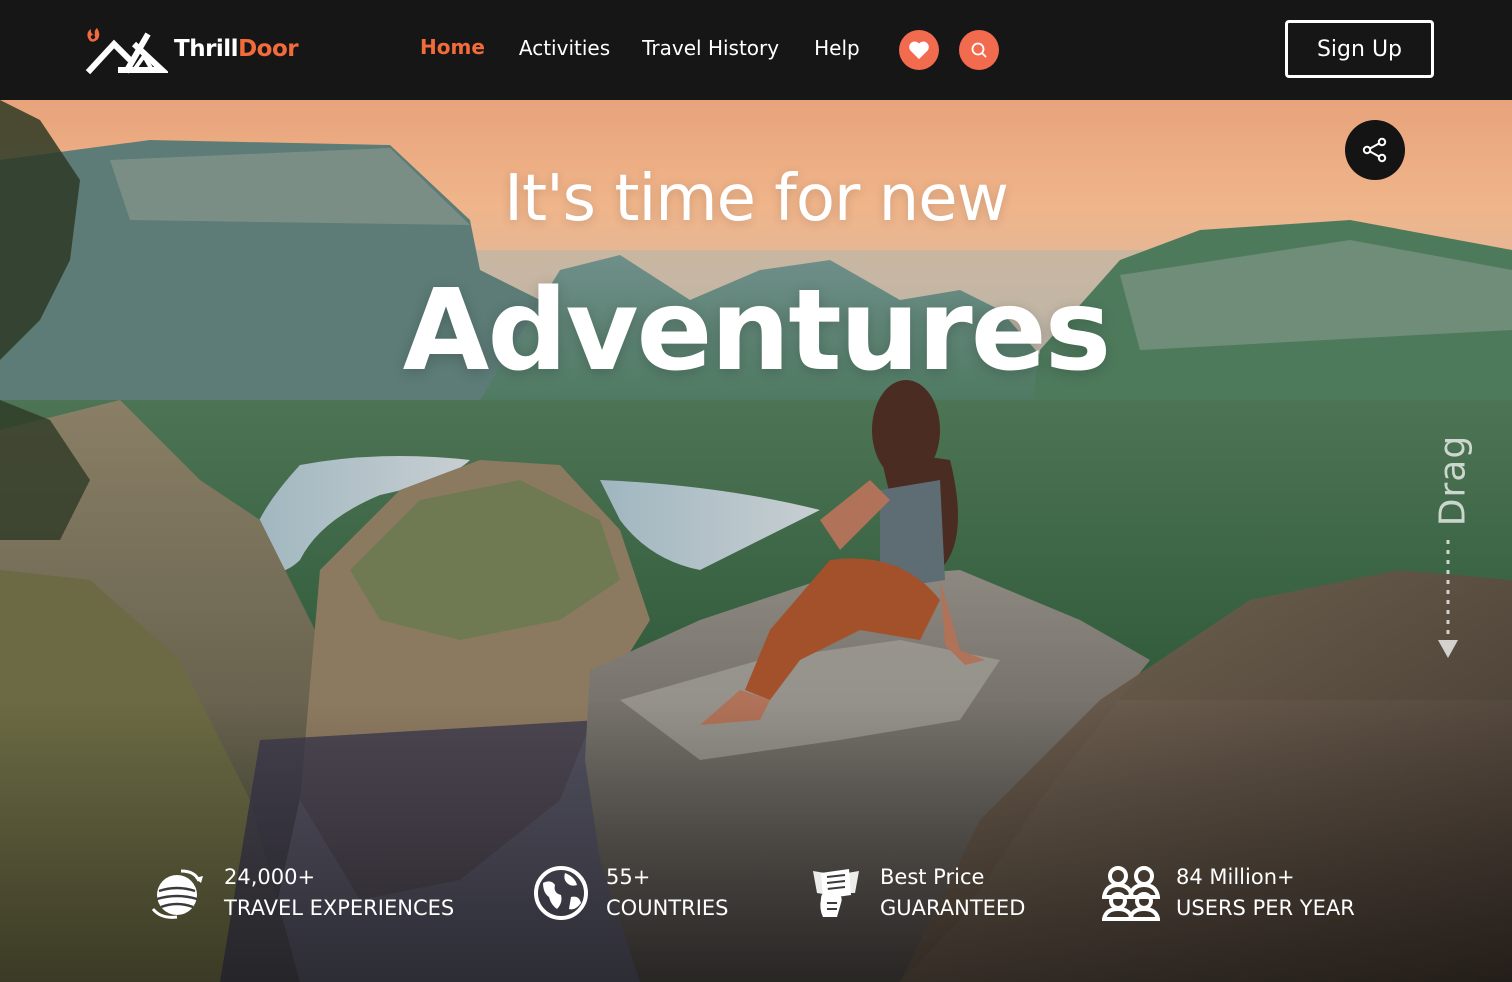  I want to click on users-icon, so click(1131, 893).